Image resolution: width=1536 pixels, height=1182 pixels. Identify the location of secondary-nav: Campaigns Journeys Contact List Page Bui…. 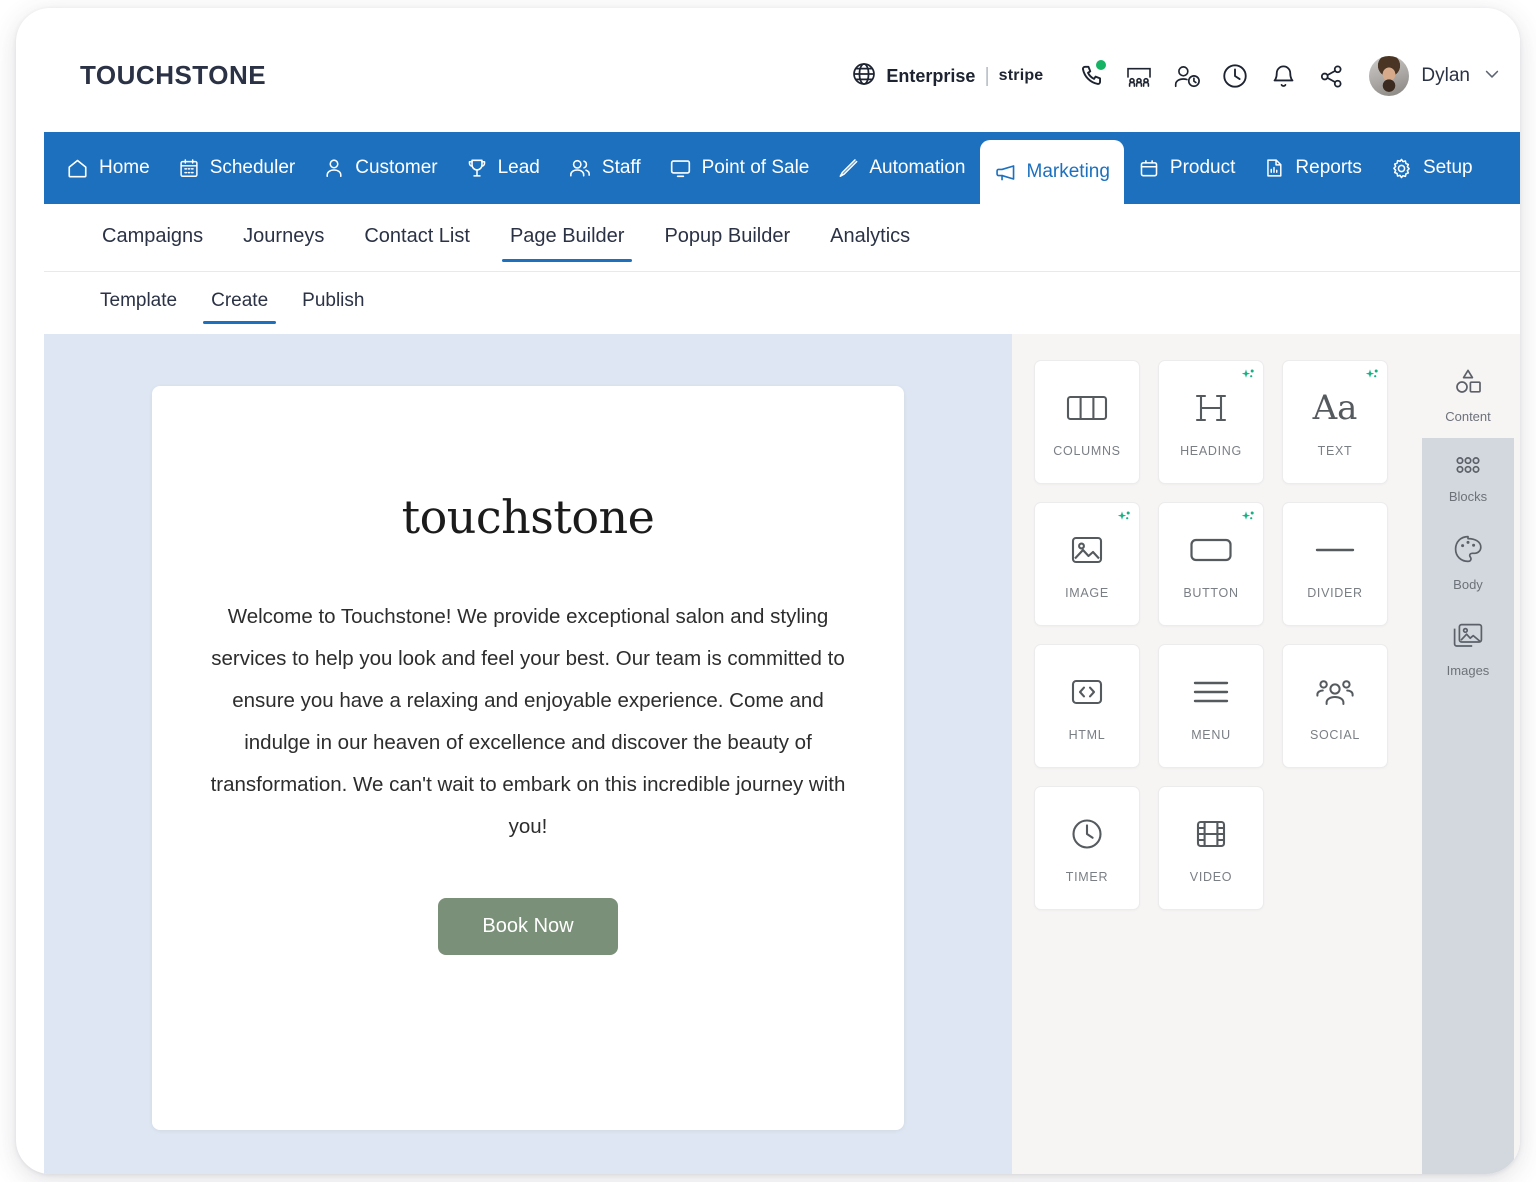
(782, 238).